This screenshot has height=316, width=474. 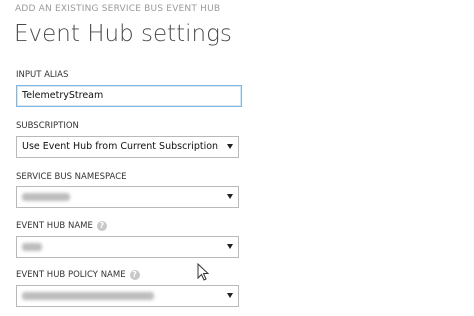 I want to click on input-alias-field: TelemetryStream, so click(x=129, y=96).